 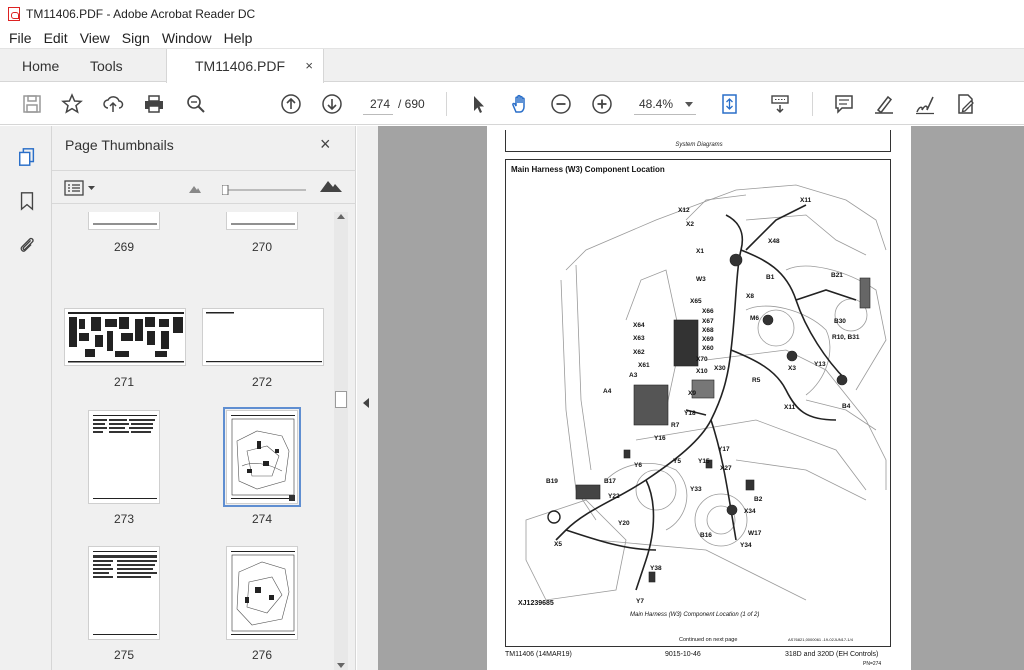 I want to click on scroll-down-icon, so click(x=341, y=665).